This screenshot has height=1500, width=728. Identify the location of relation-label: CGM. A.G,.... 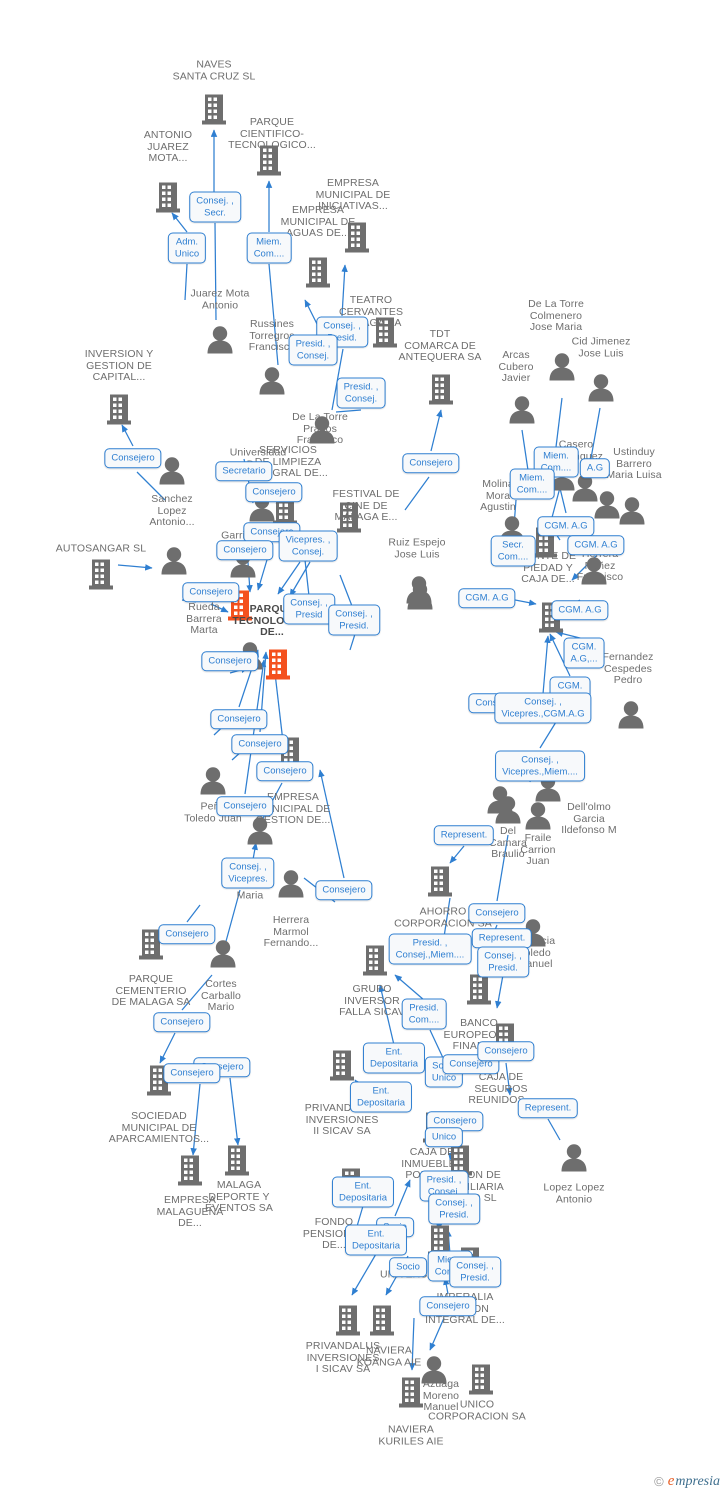
(584, 653).